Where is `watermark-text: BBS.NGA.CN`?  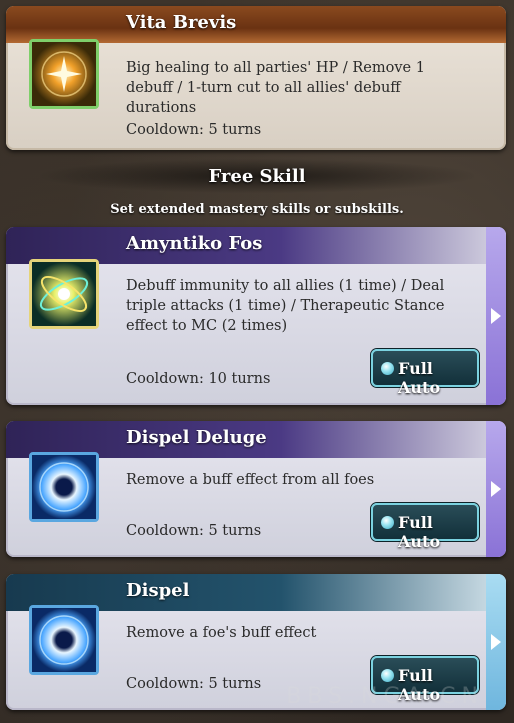
watermark-text: BBS.NGA.CN is located at coordinates (385, 696).